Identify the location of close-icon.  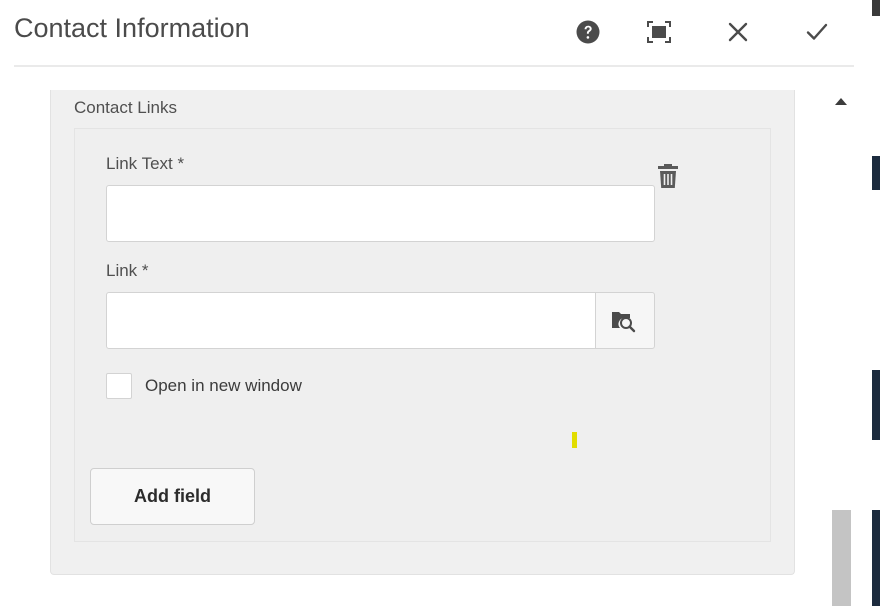
(738, 32).